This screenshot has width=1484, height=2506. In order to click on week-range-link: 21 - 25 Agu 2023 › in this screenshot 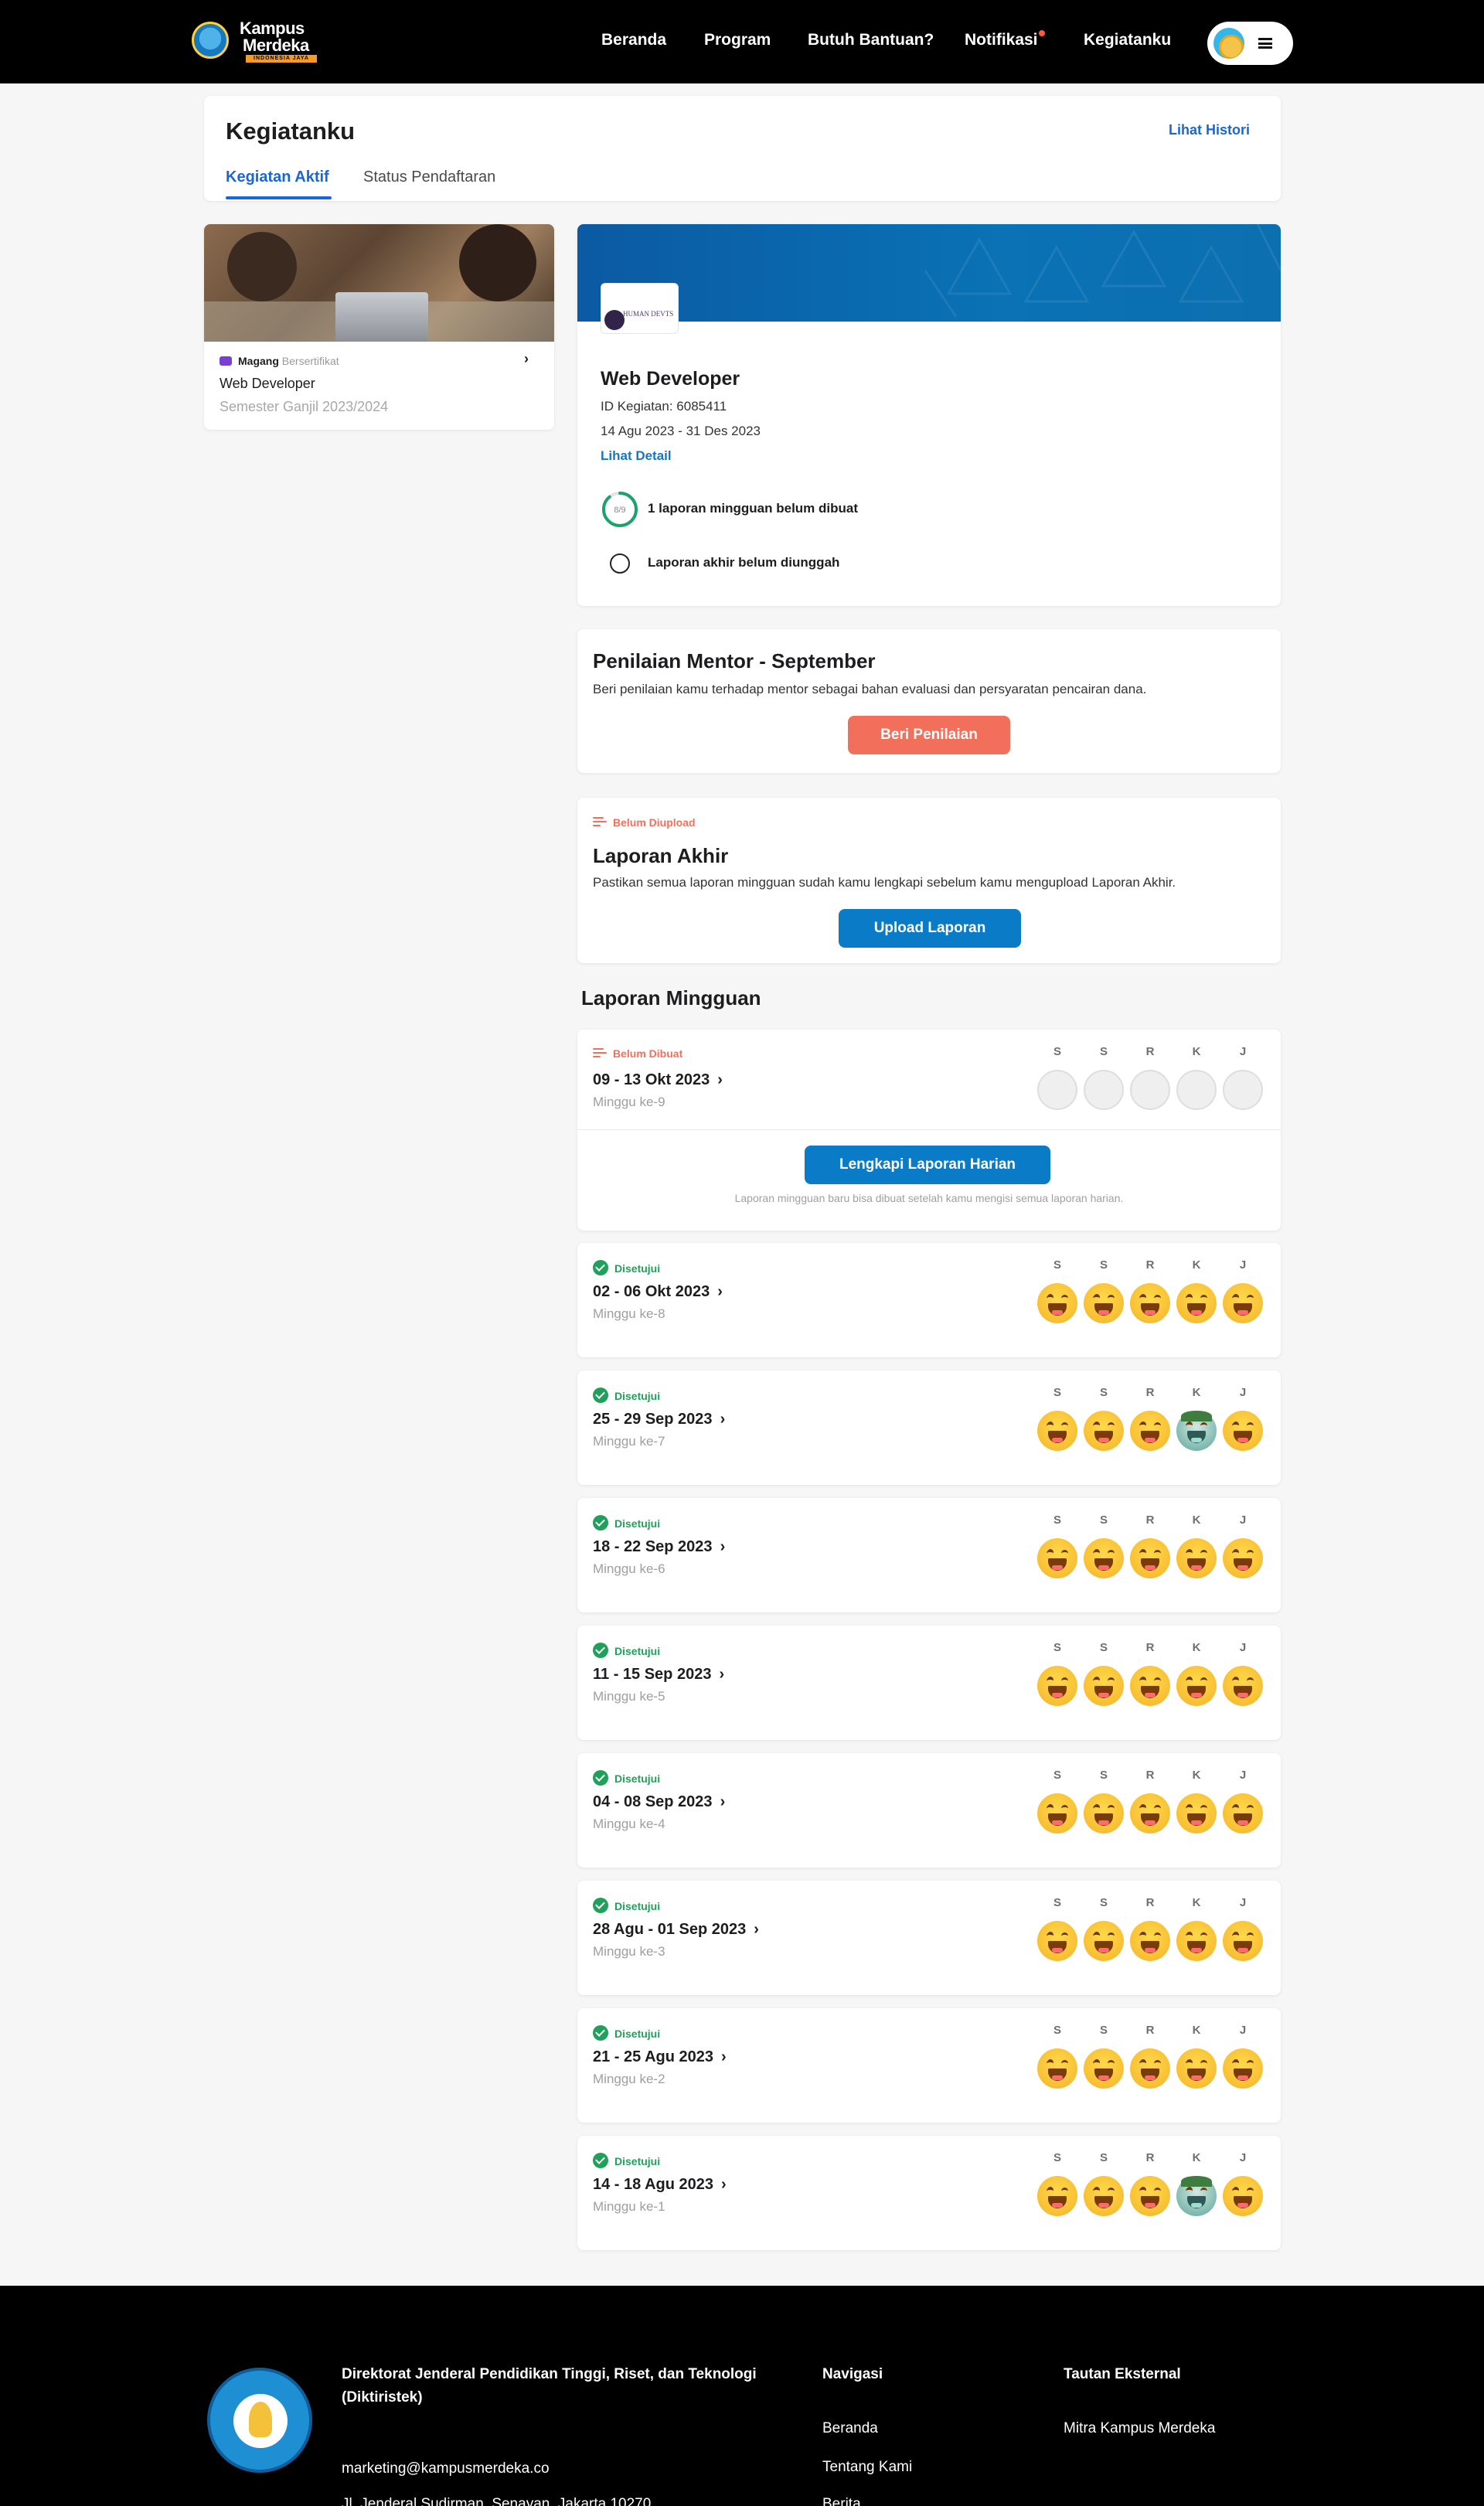, I will do `click(660, 2057)`.